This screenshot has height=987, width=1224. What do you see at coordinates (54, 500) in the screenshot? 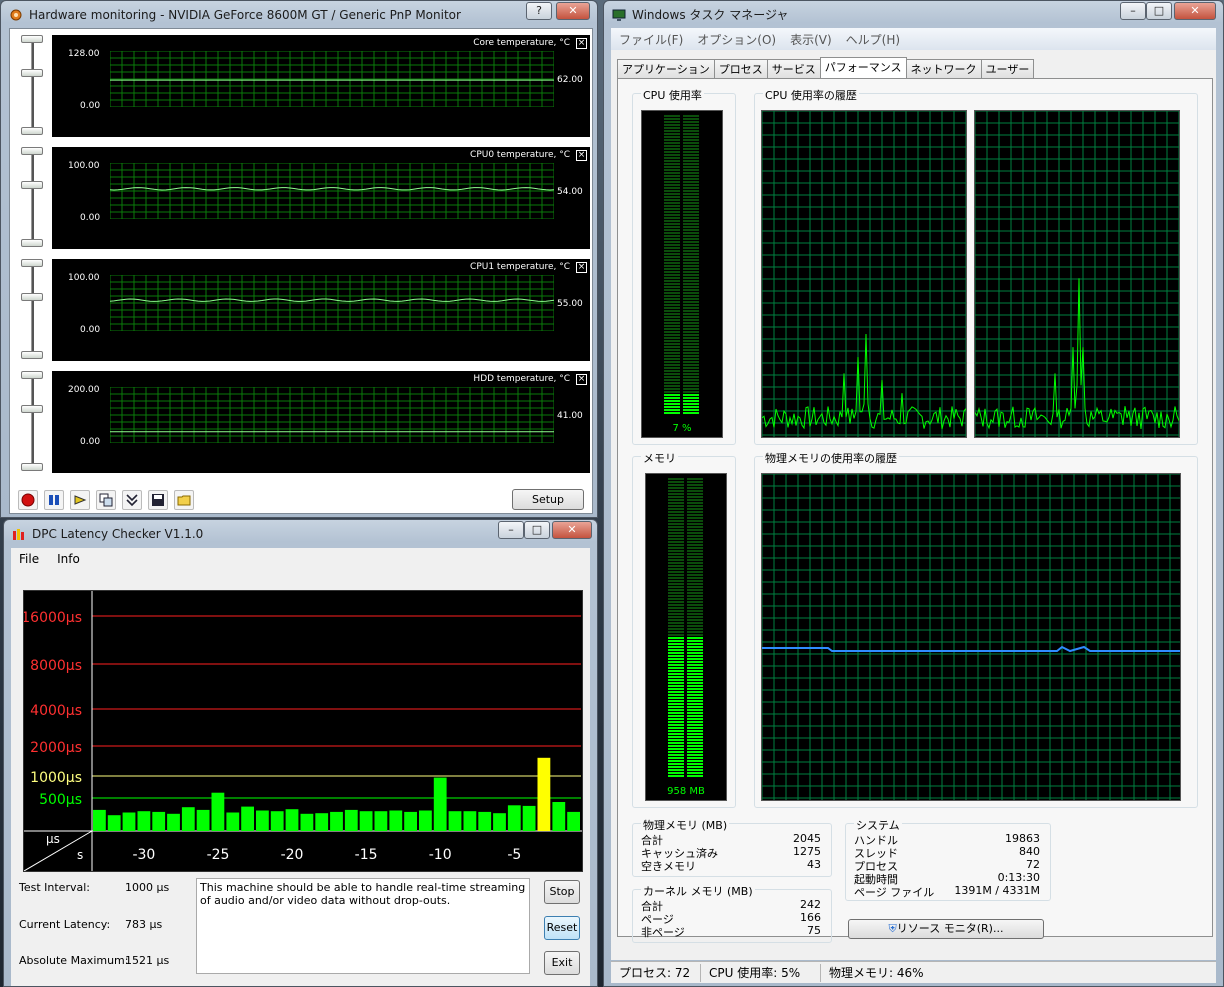
I see `pause-button` at bounding box center [54, 500].